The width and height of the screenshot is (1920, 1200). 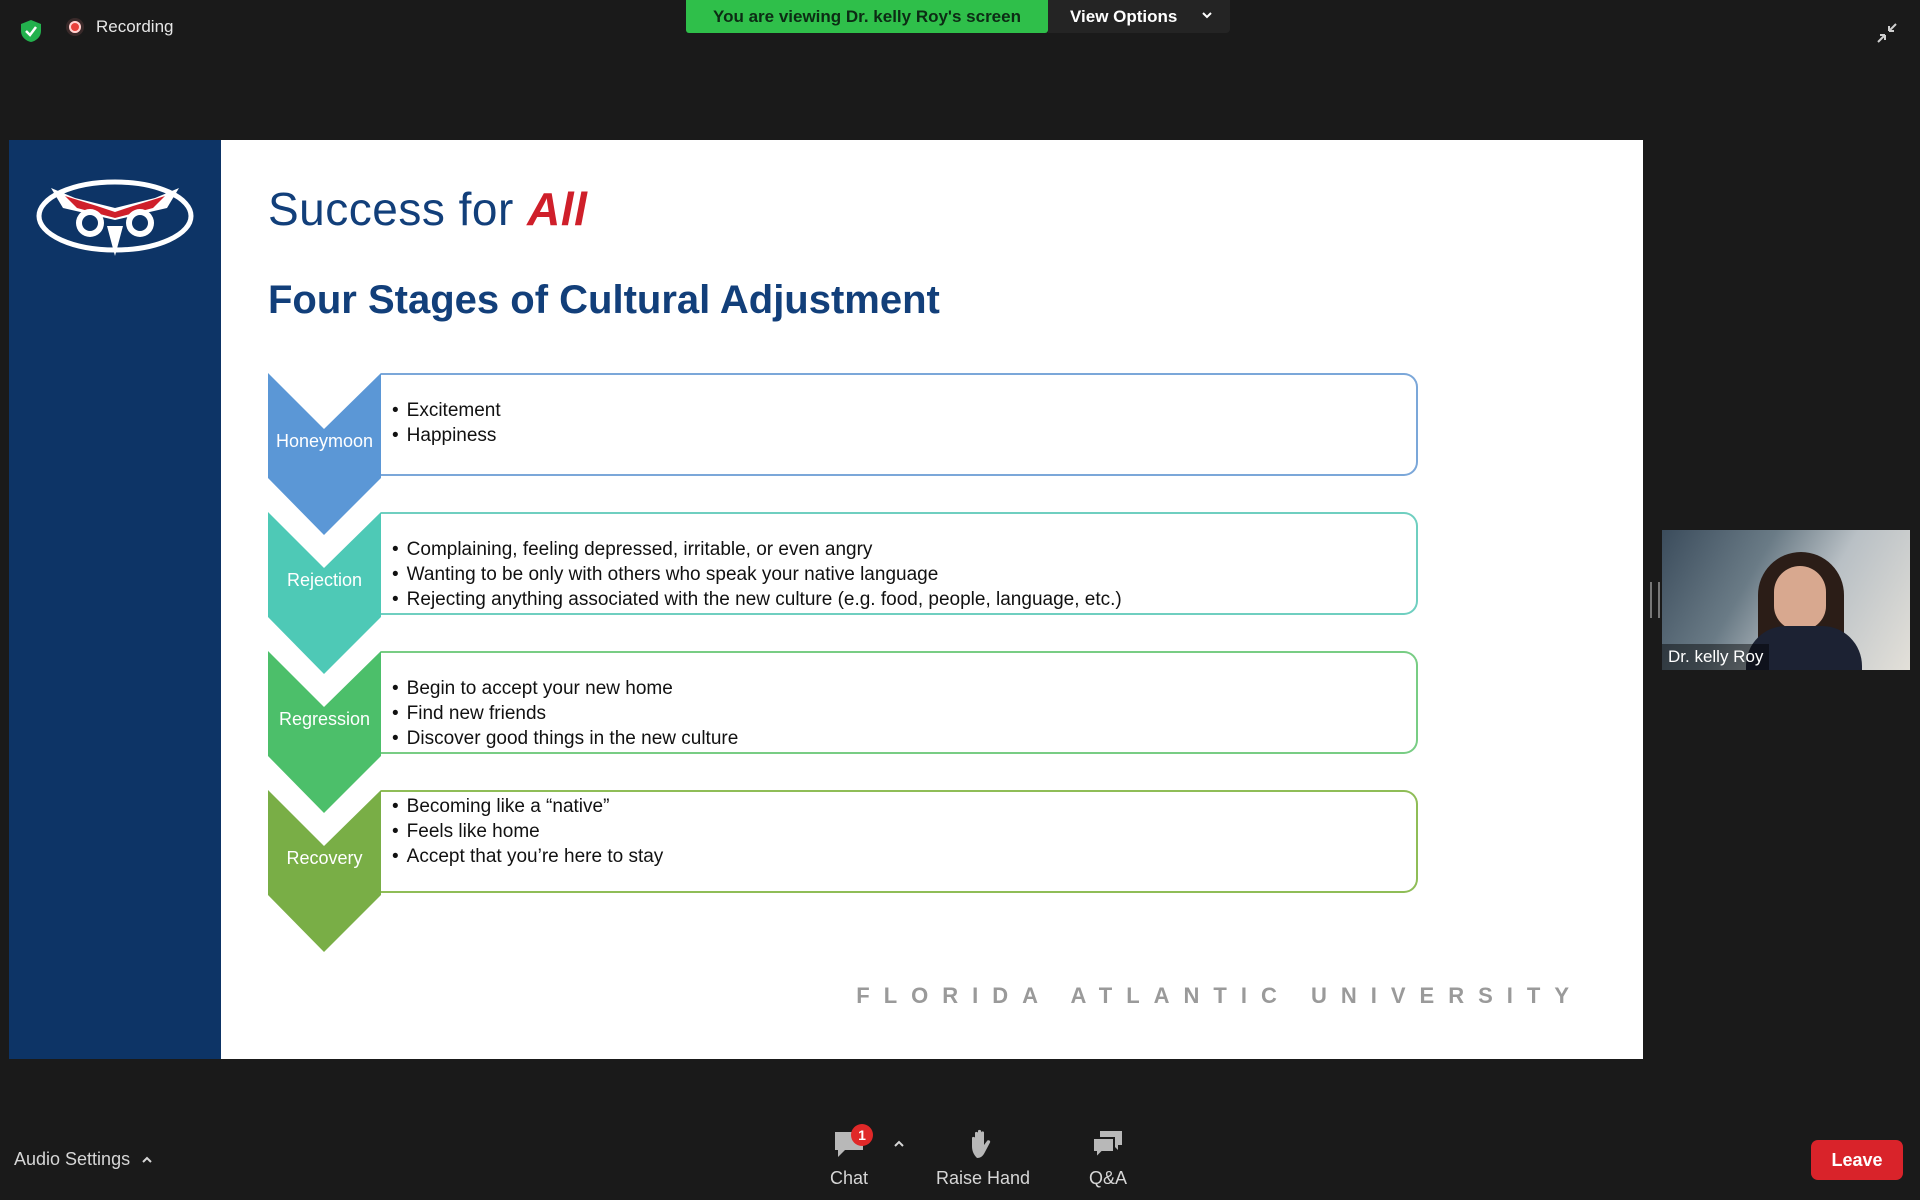 What do you see at coordinates (1124, 16) in the screenshot?
I see `view-options-label: View Options` at bounding box center [1124, 16].